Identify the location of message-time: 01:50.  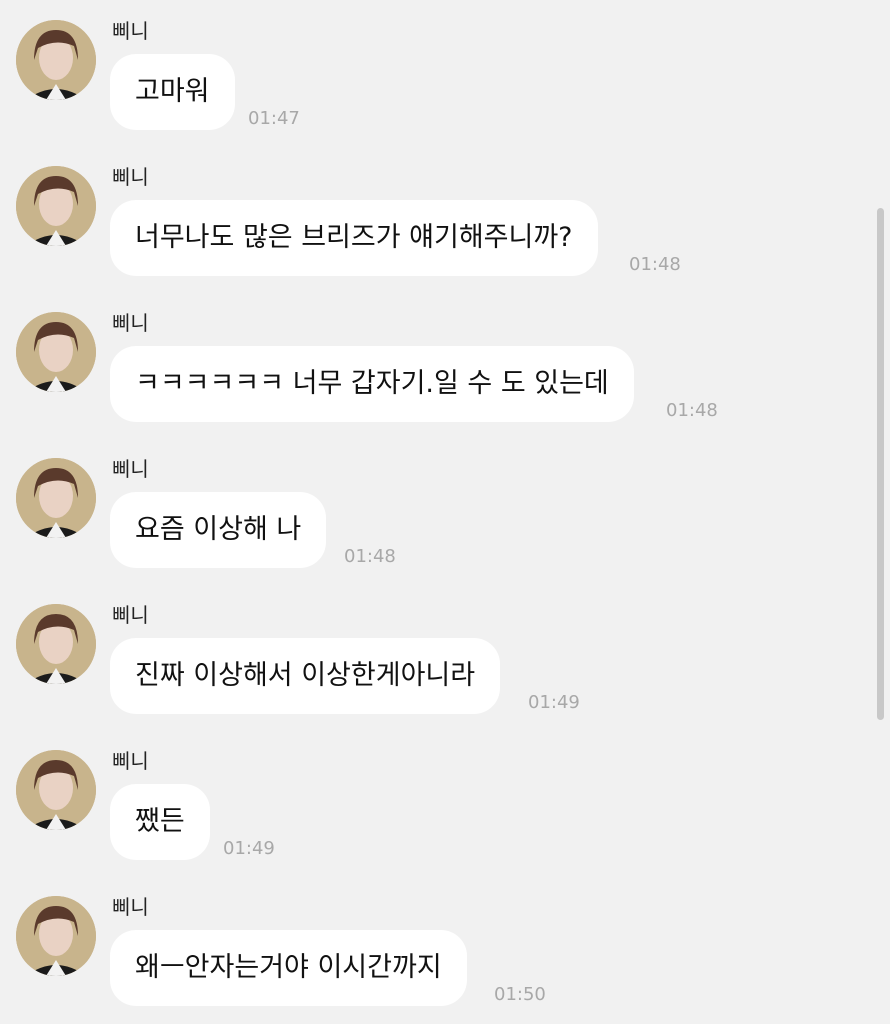
(520, 994).